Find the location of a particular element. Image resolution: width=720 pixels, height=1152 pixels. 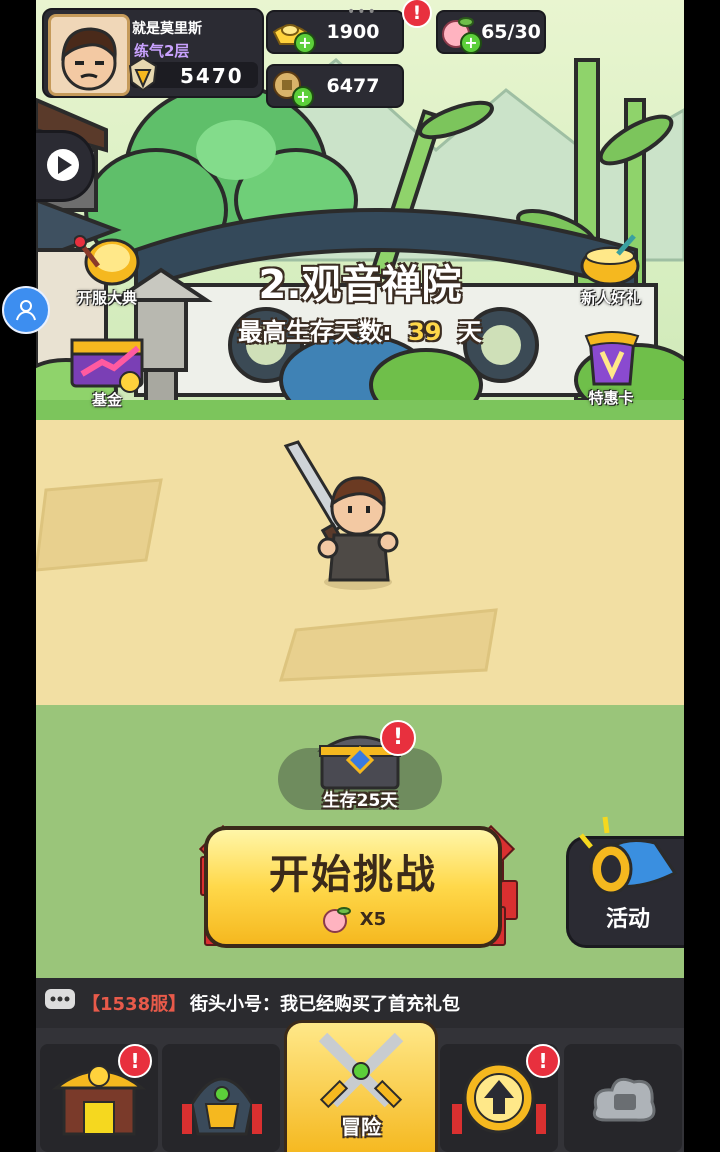

chest-alert-badge: ! is located at coordinates (398, 738).